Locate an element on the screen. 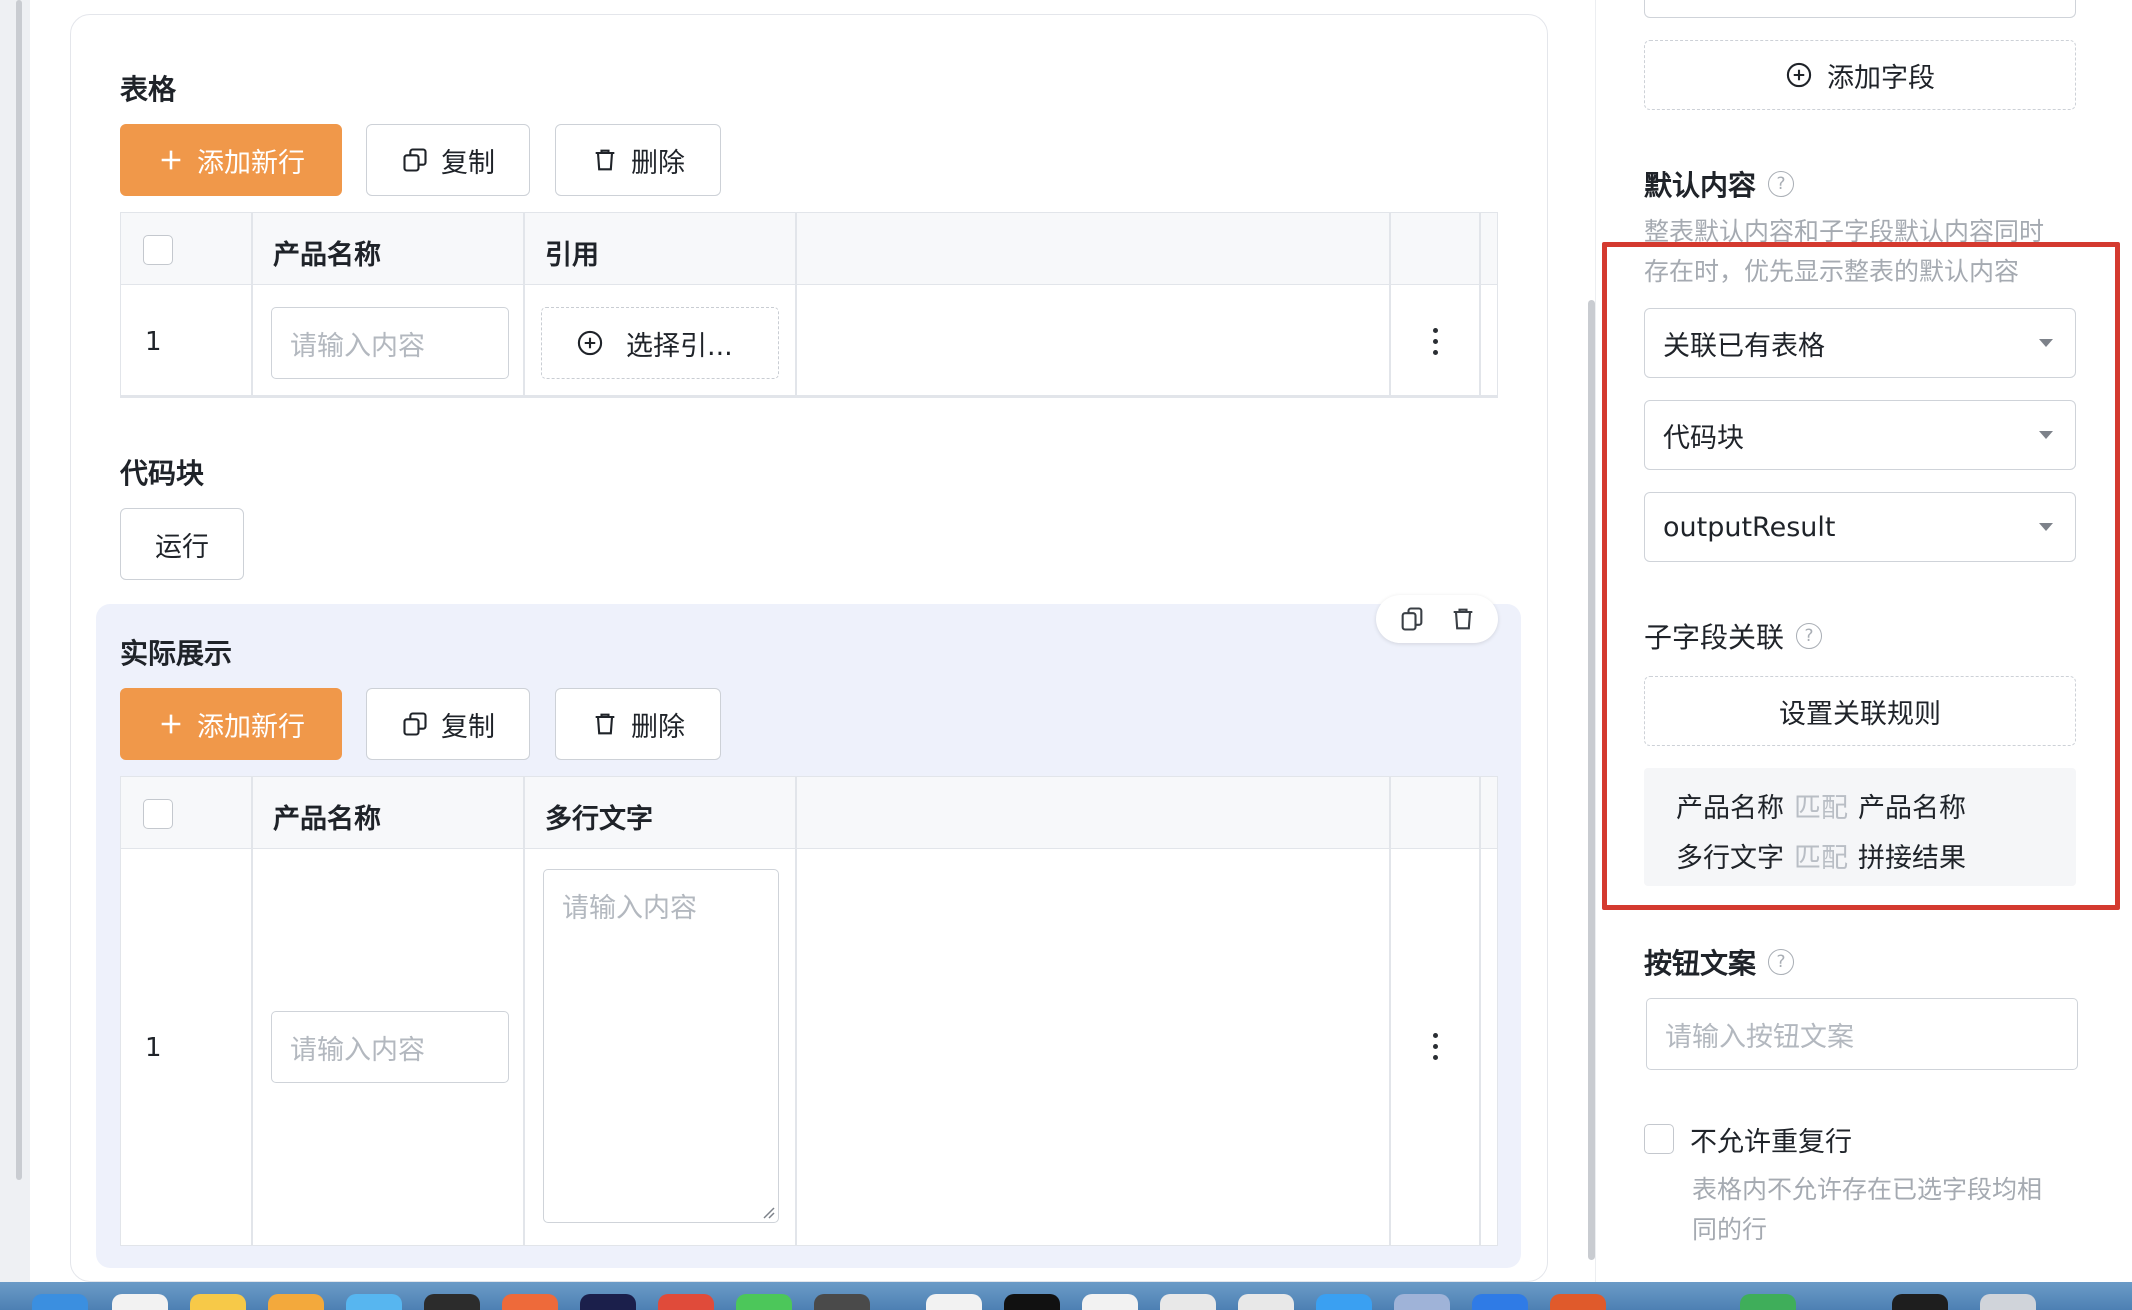  preview-add-row-button: 添加新行 is located at coordinates (231, 724).